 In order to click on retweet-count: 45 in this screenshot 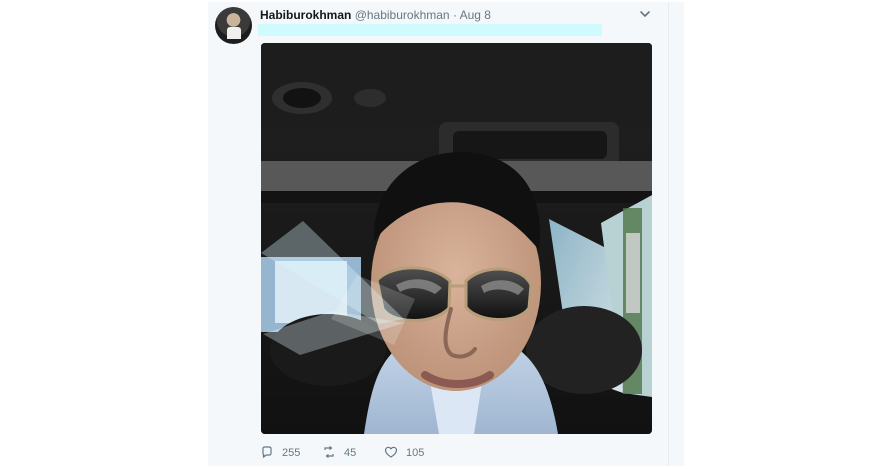, I will do `click(350, 453)`.